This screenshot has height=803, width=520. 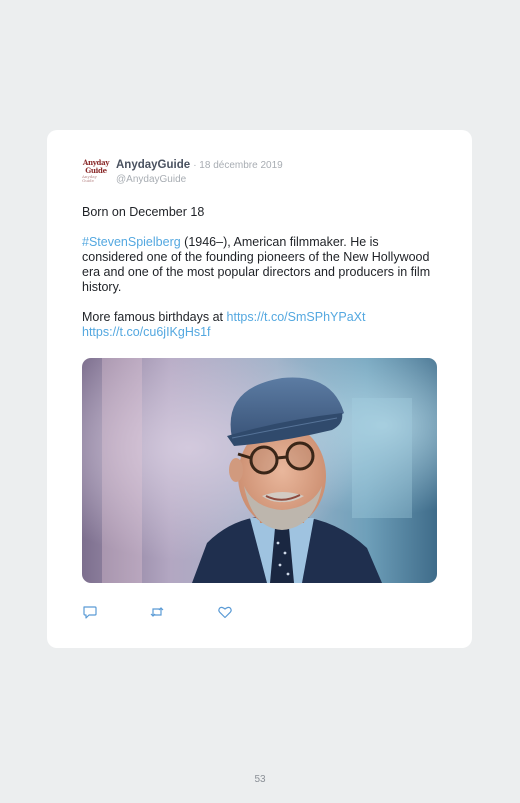 What do you see at coordinates (199, 180) in the screenshot?
I see `author-handle: @AnydayGuide` at bounding box center [199, 180].